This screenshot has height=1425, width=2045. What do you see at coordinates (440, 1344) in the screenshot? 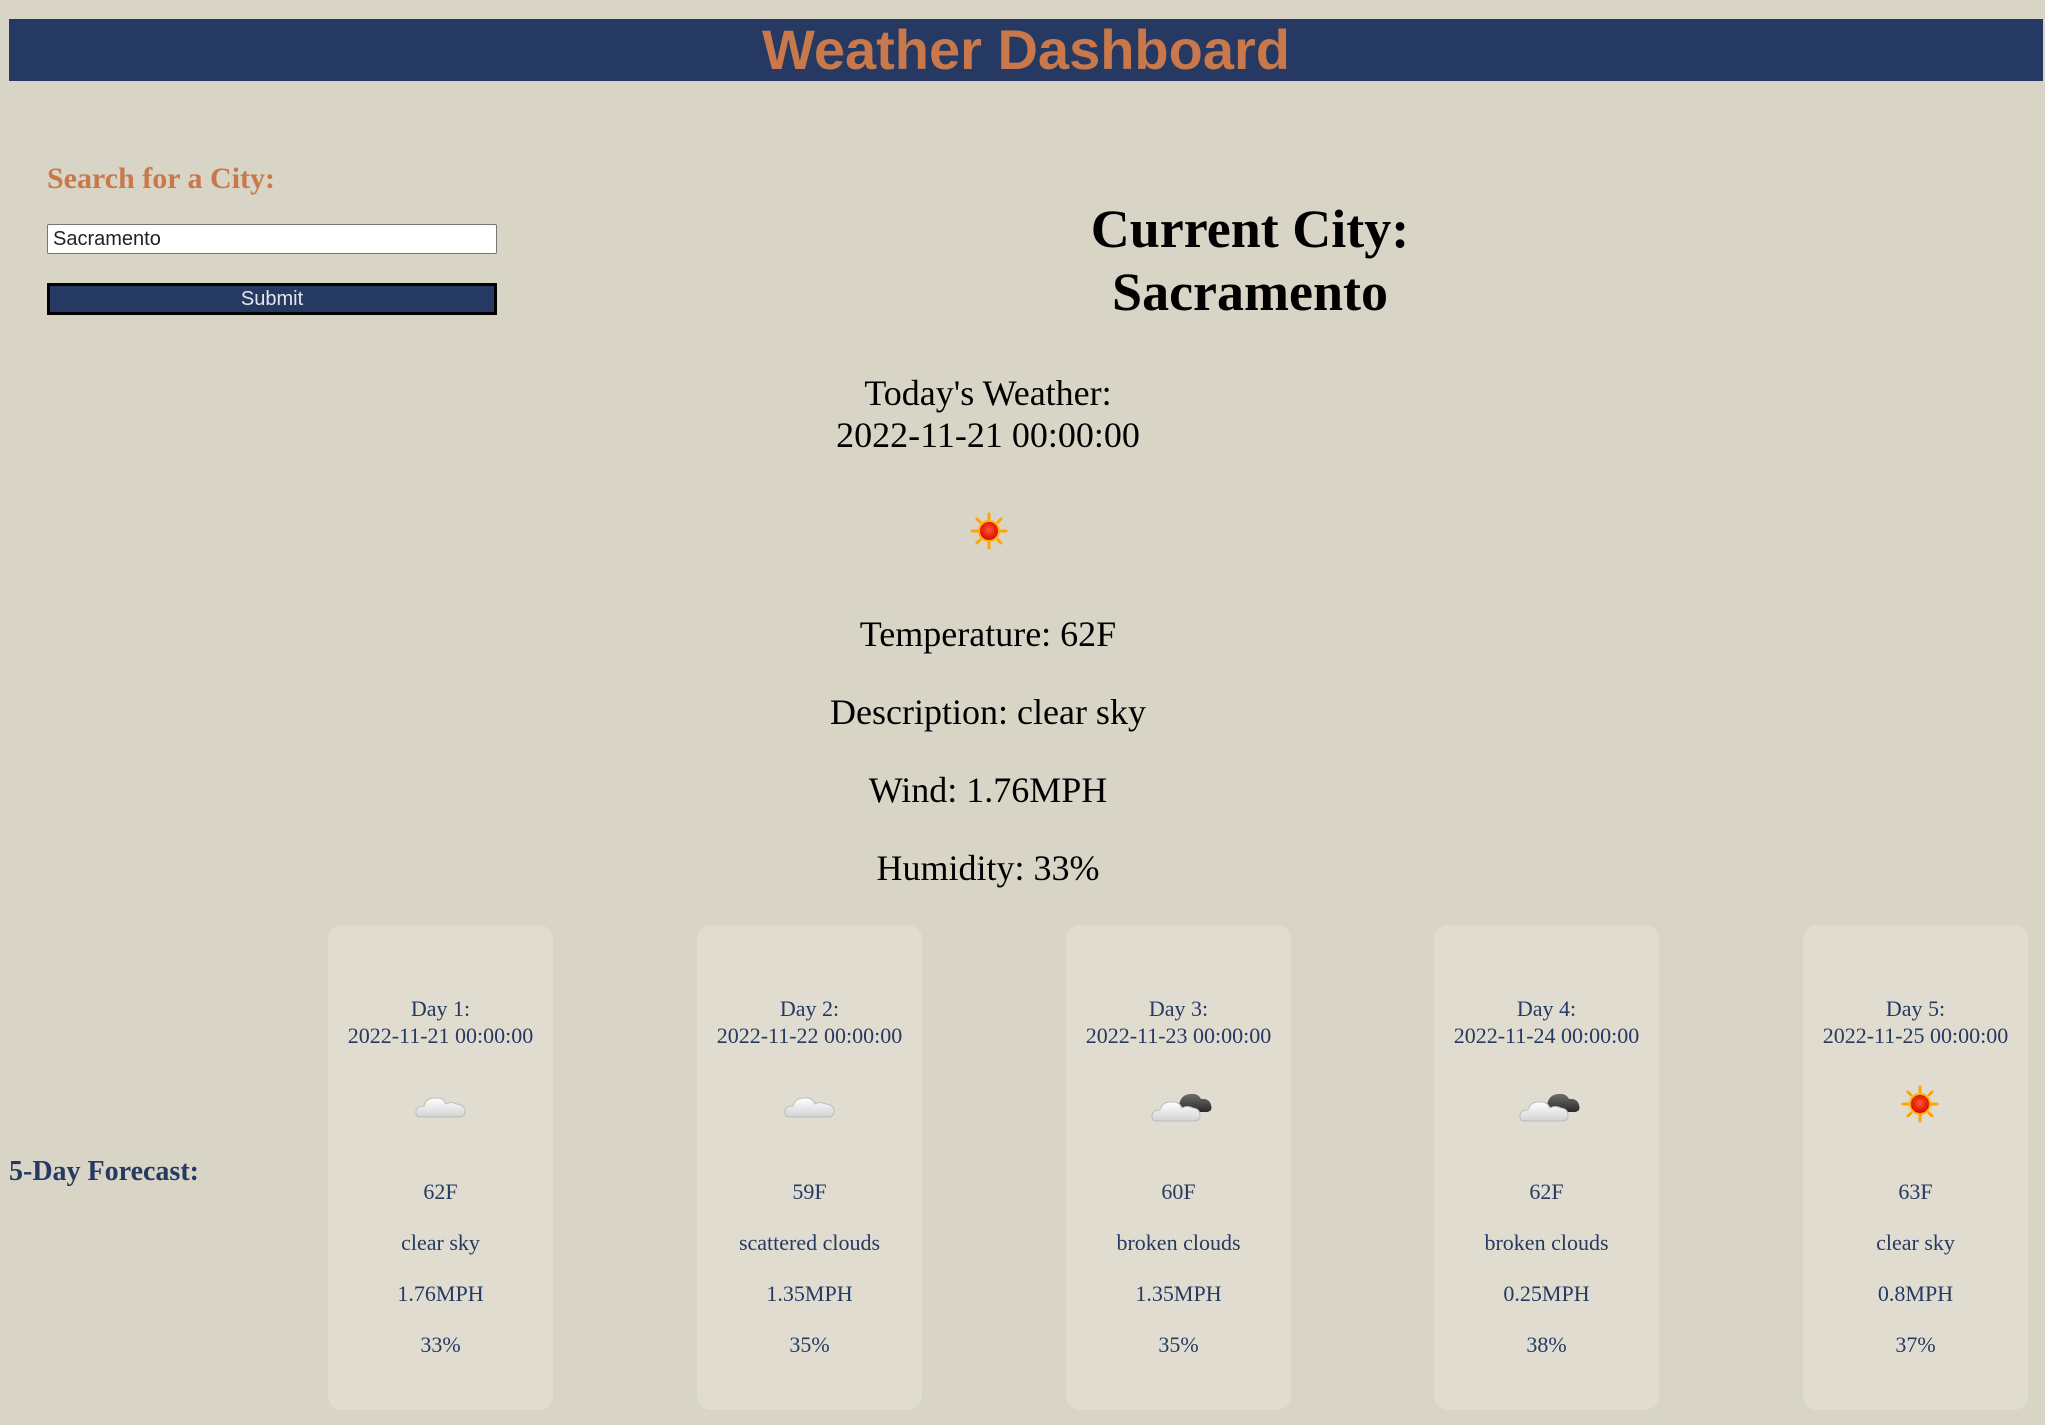
I see `forecast-humidity: 33%` at bounding box center [440, 1344].